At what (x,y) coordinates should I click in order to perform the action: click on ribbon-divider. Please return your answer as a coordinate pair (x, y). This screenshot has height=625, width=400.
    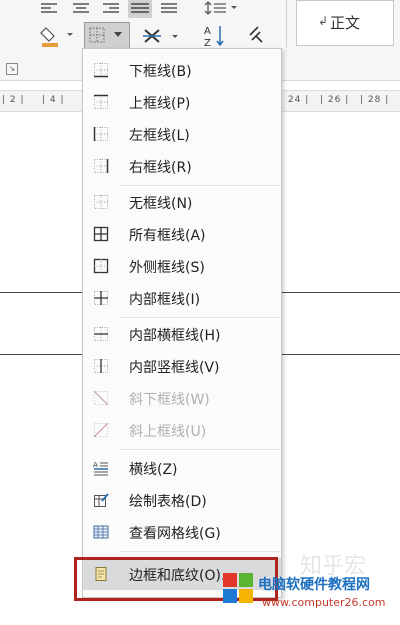
    Looking at the image, I should click on (286, 24).